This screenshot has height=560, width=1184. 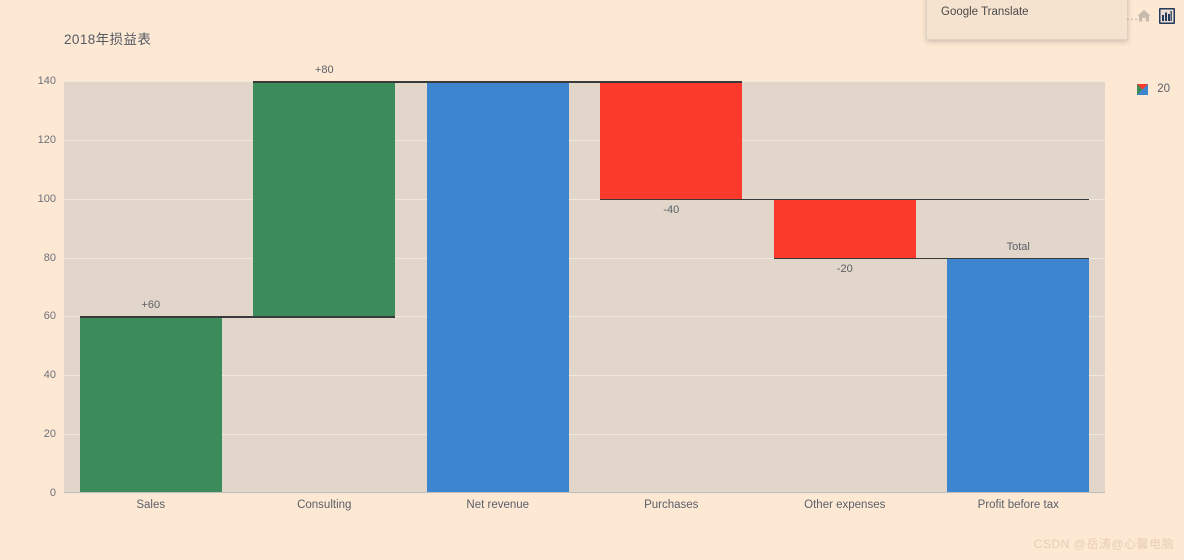 I want to click on data-label: -20, so click(x=844, y=268).